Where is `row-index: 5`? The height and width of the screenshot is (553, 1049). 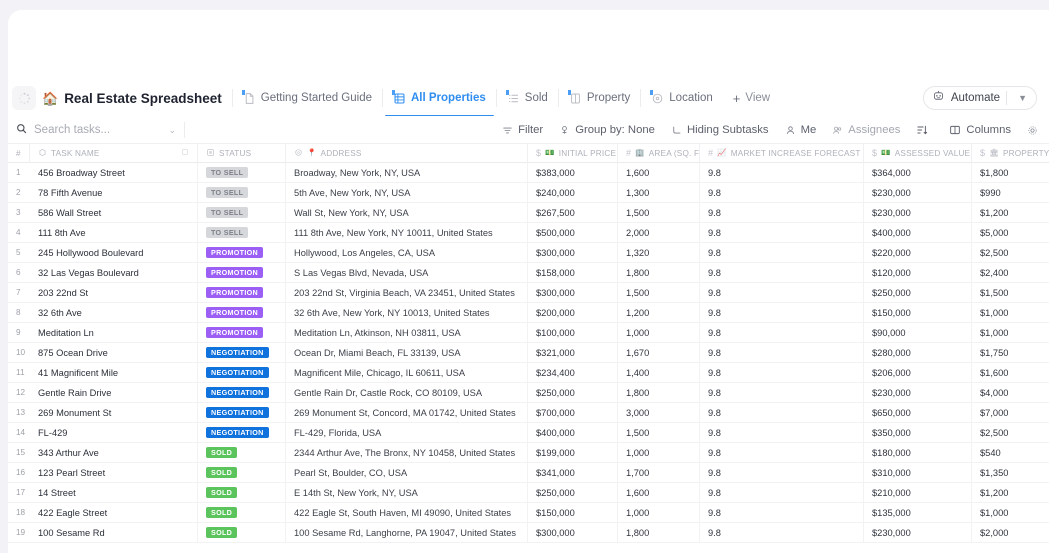
row-index: 5 is located at coordinates (19, 253).